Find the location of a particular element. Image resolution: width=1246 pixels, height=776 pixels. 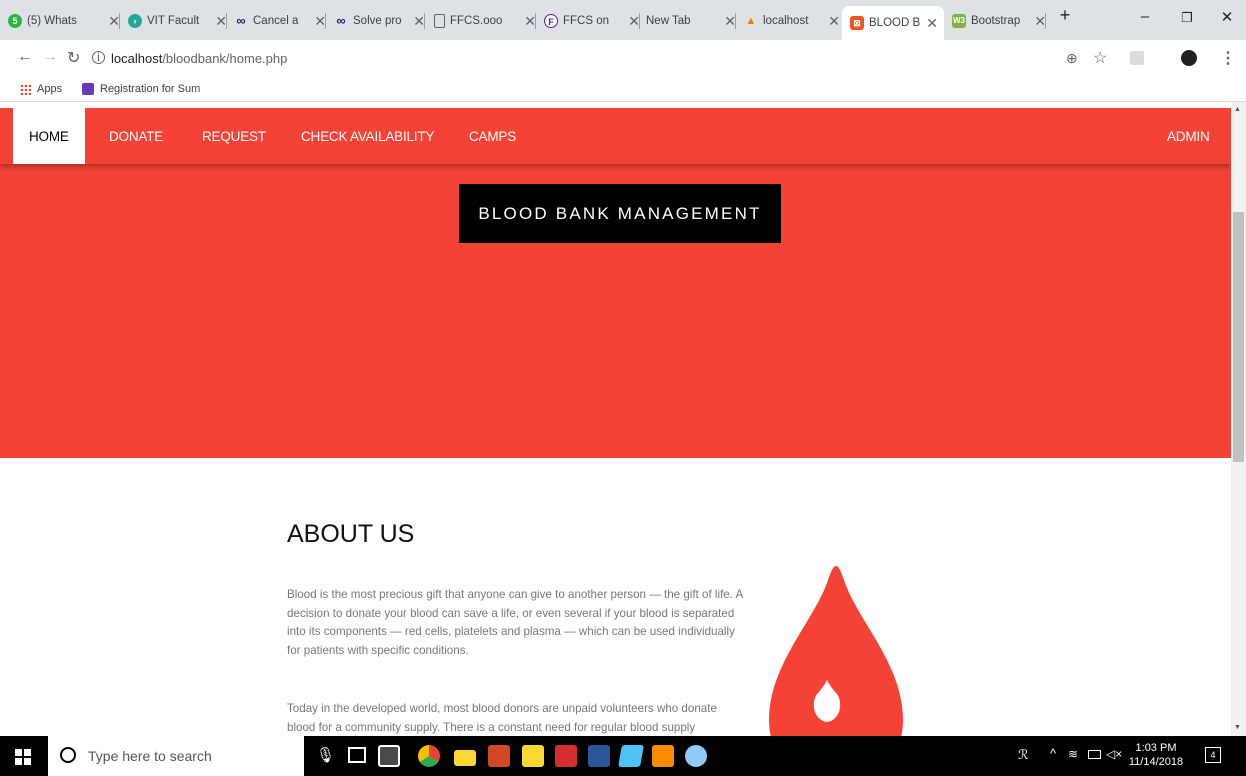

tab-title: (5) Whats is located at coordinates (52, 21).